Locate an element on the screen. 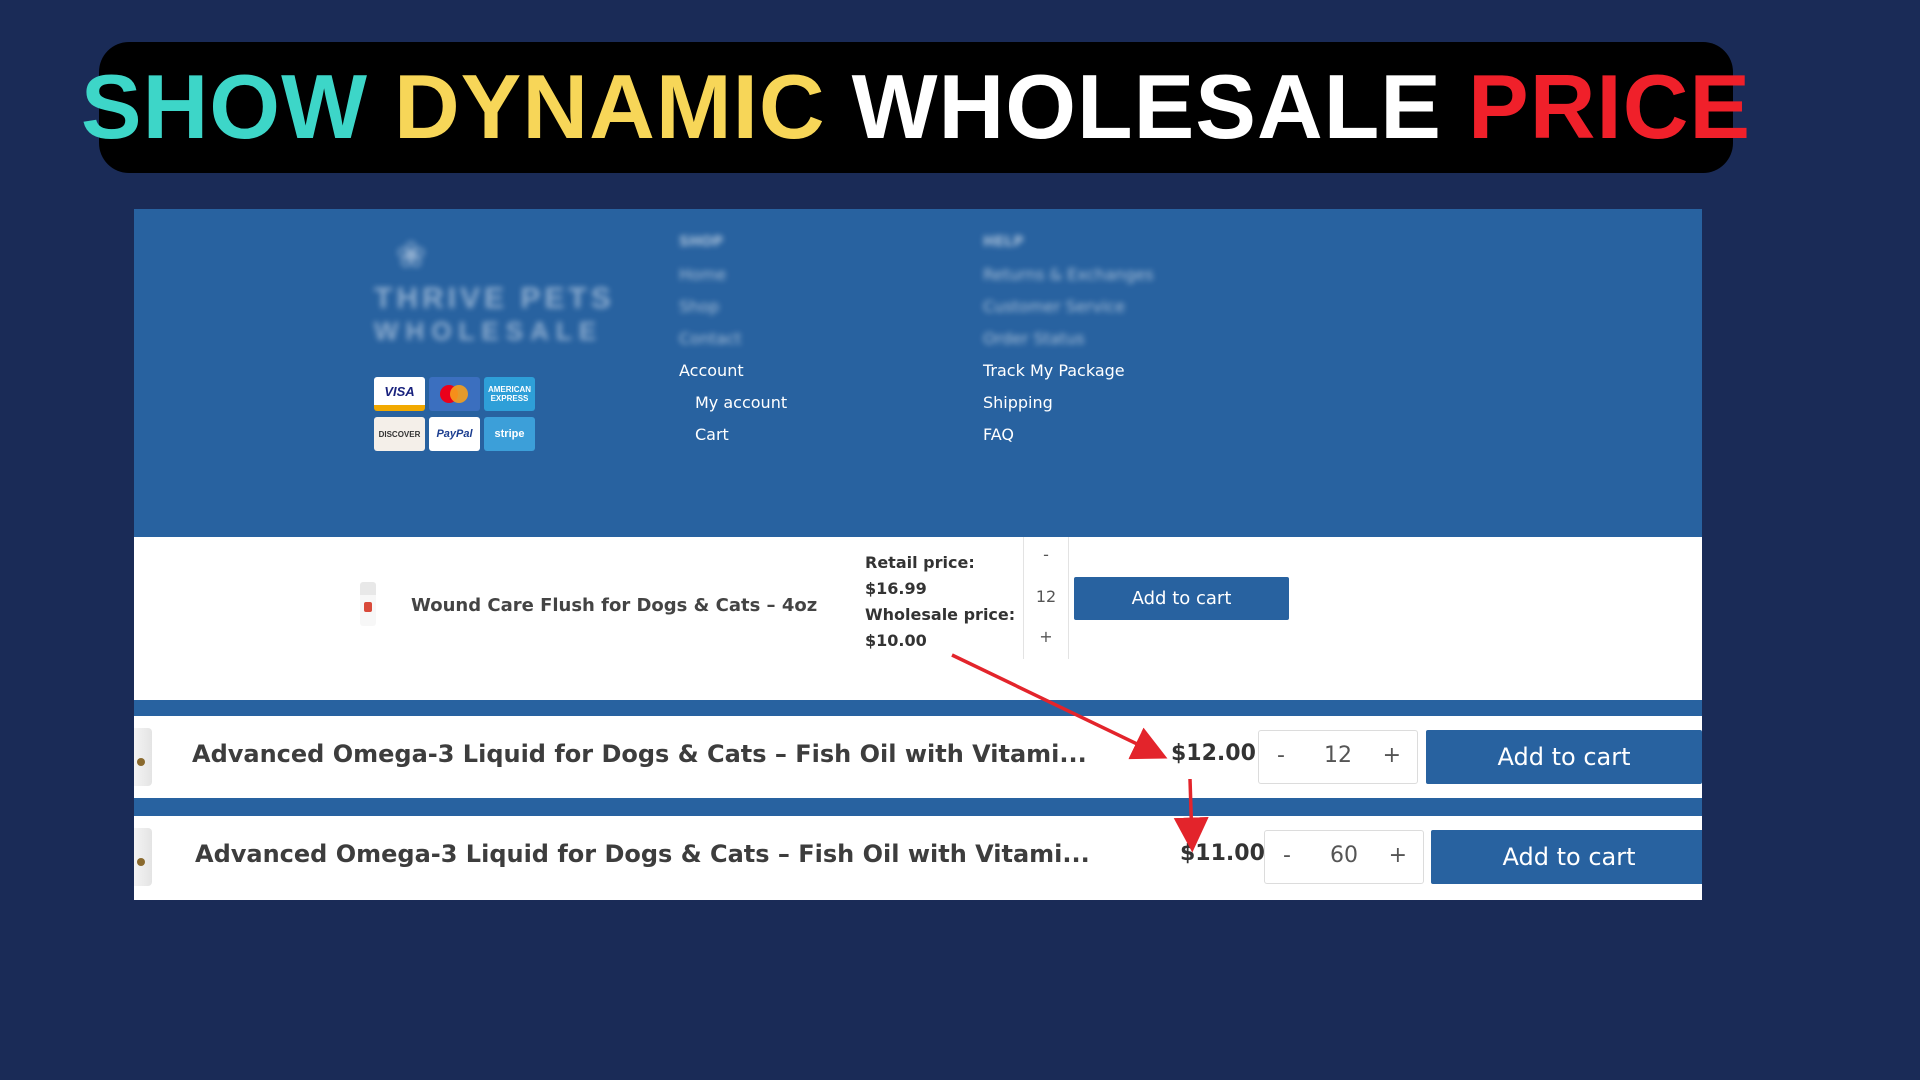 The height and width of the screenshot is (1080, 1920). discover-icon: DISCOVER is located at coordinates (399, 434).